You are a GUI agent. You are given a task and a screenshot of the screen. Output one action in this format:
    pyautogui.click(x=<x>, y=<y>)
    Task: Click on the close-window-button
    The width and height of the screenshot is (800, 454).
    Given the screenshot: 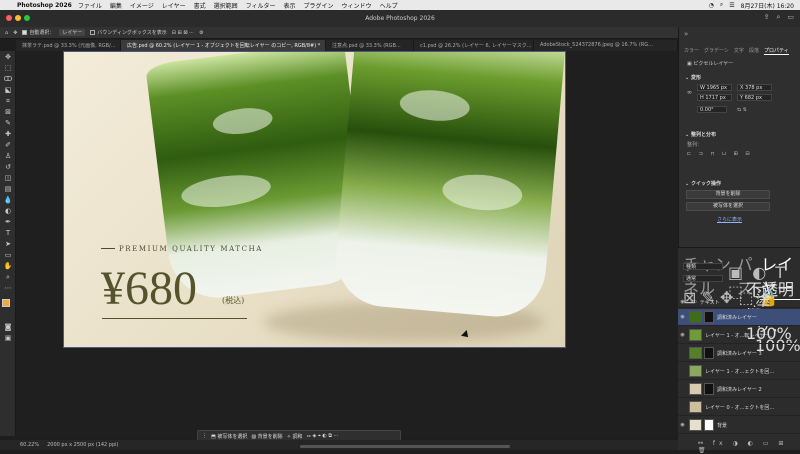 What is the action you would take?
    pyautogui.click(x=9, y=18)
    